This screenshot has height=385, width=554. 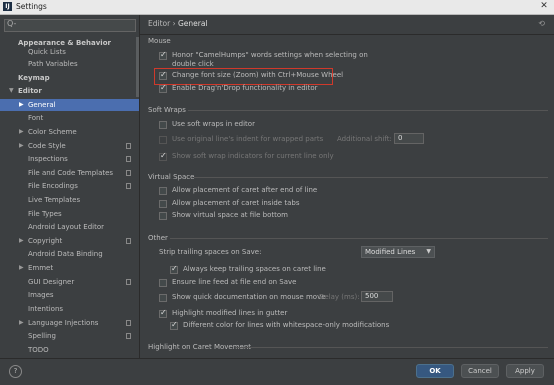 I want to click on diff-color-checkbox, so click(x=174, y=325).